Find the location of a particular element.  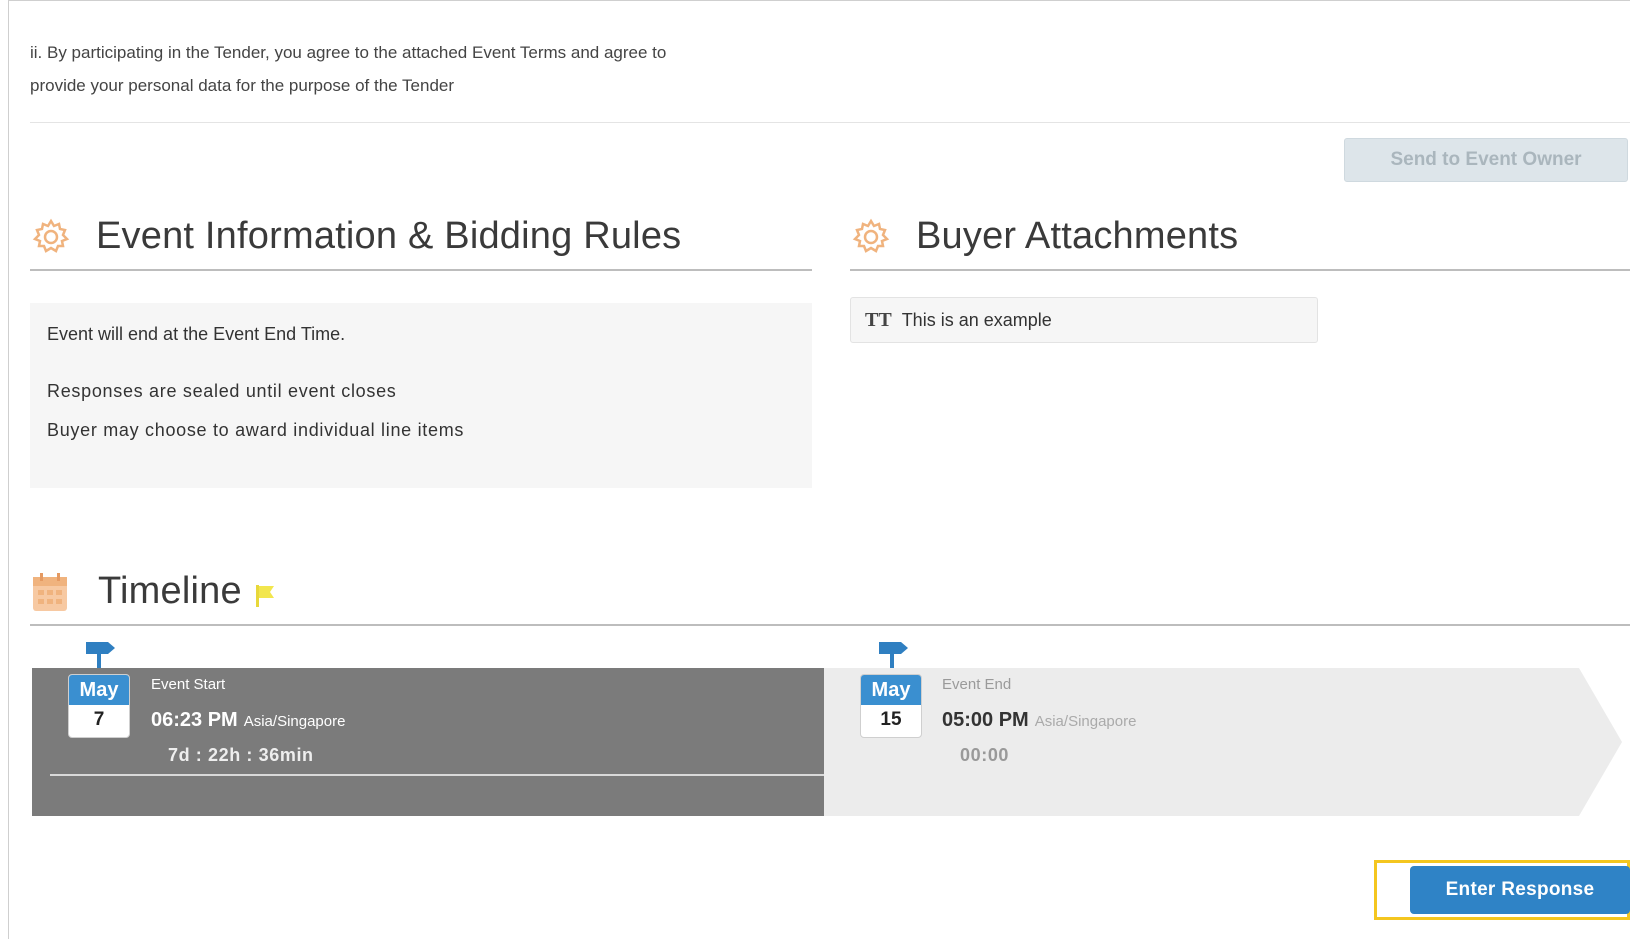

divider is located at coordinates (830, 122).